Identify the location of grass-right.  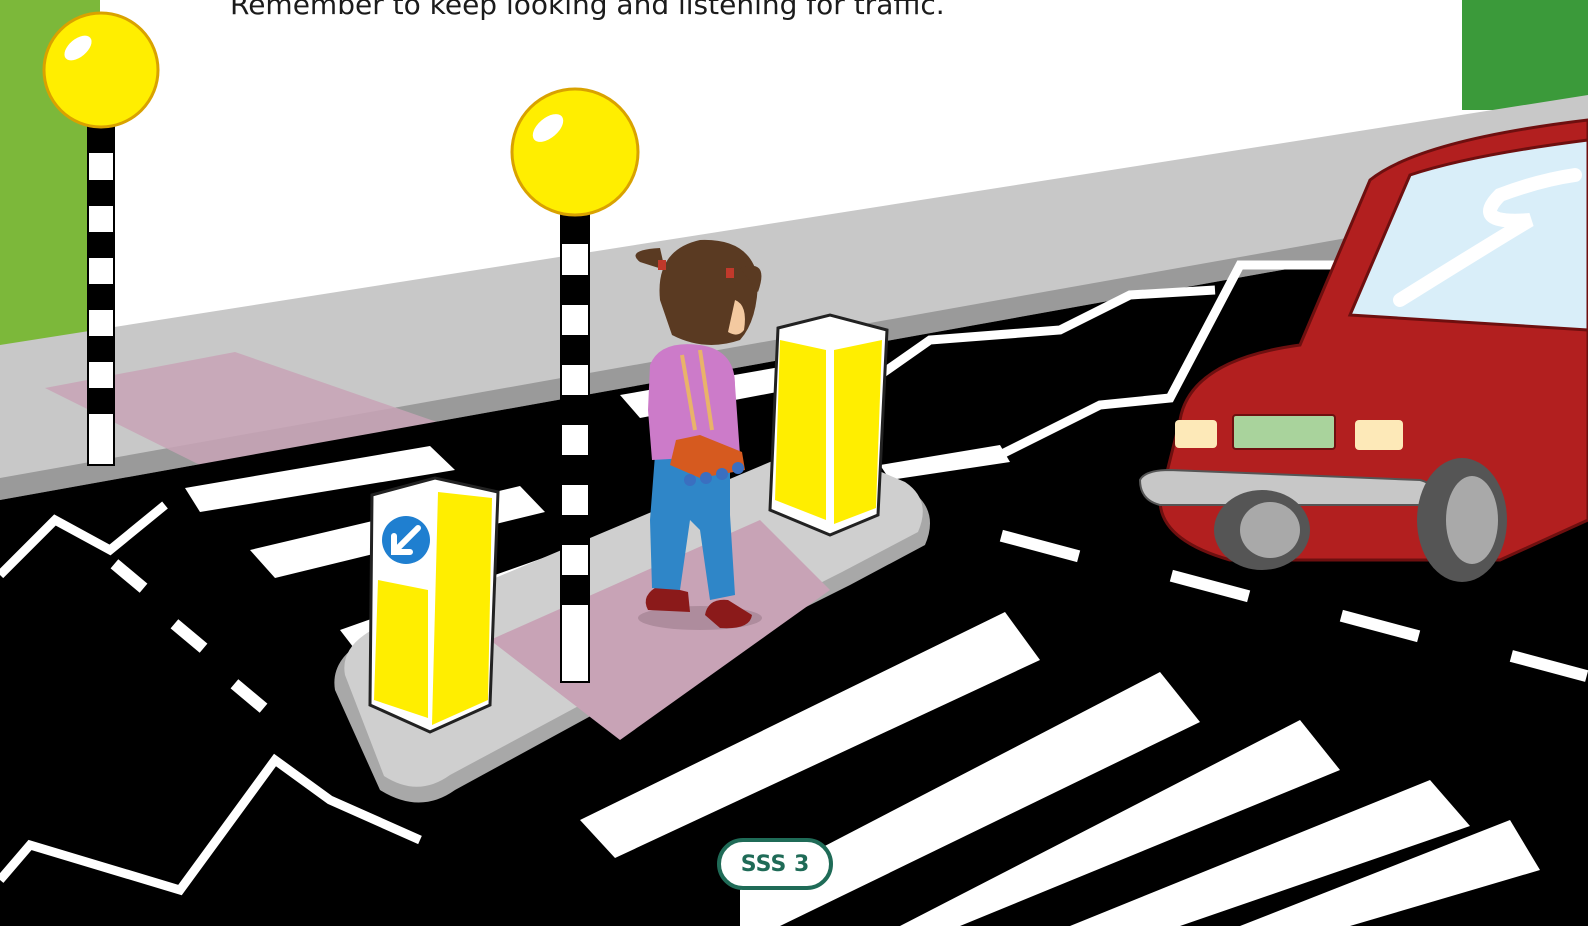
(1525, 55).